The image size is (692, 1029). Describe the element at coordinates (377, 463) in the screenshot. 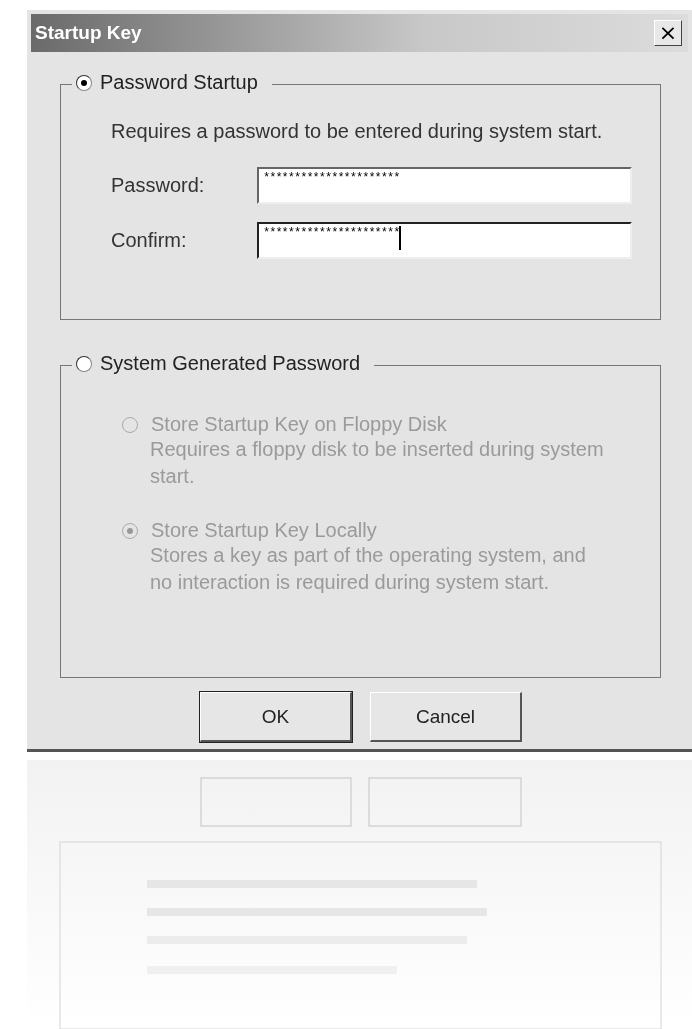

I see `description-text: Requires a floppy disk to be inserted during system start.` at that location.